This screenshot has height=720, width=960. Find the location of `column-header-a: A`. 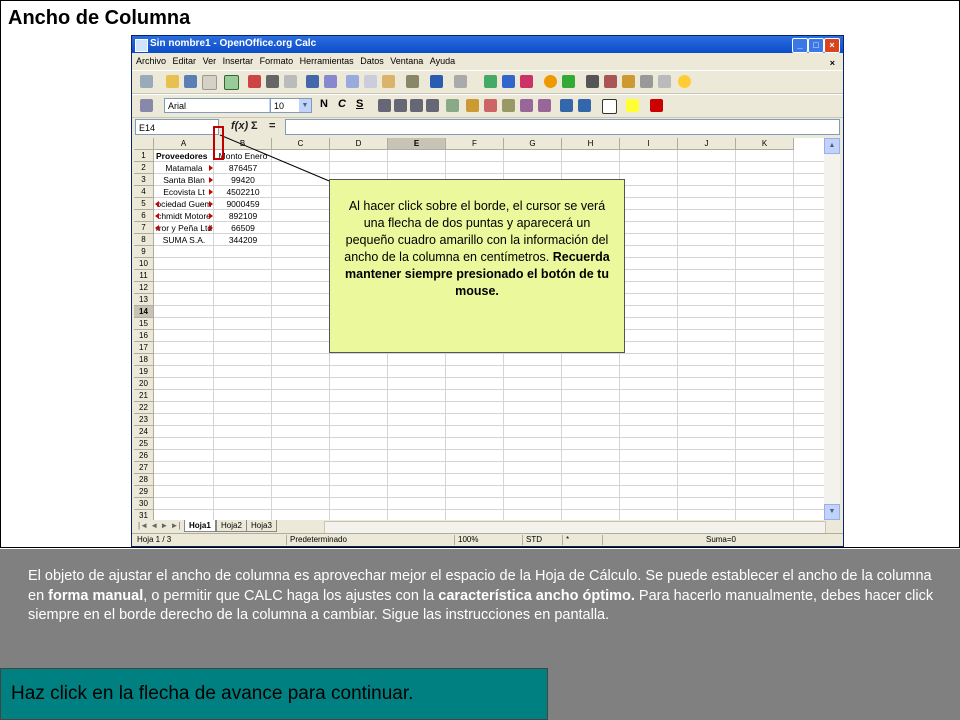

column-header-a: A is located at coordinates (184, 144).